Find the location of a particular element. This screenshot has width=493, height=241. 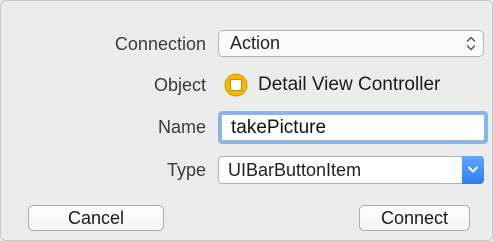

connect-button: Connect is located at coordinates (414, 218).